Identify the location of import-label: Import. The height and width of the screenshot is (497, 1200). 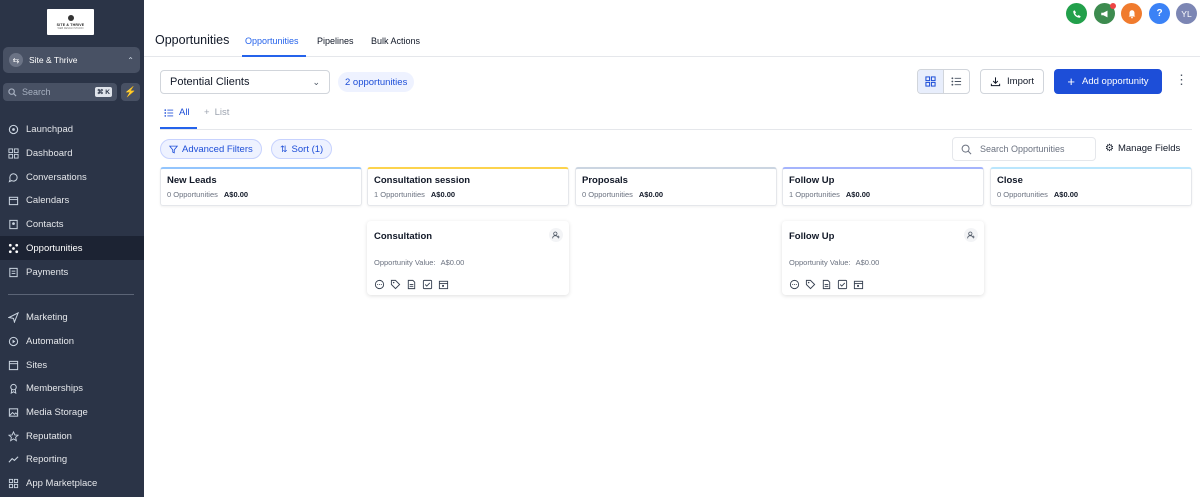
(1020, 81).